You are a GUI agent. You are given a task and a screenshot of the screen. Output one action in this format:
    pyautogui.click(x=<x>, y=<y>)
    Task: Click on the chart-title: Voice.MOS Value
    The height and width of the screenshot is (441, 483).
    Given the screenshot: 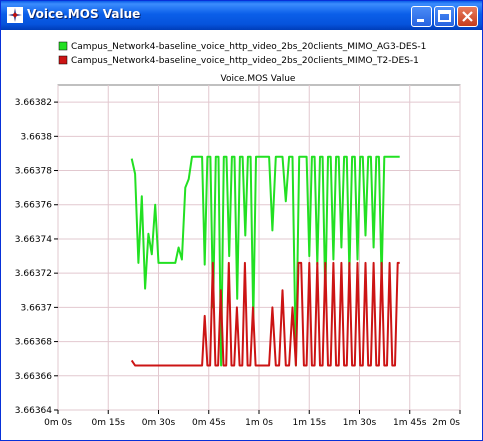 What is the action you would take?
    pyautogui.click(x=258, y=79)
    